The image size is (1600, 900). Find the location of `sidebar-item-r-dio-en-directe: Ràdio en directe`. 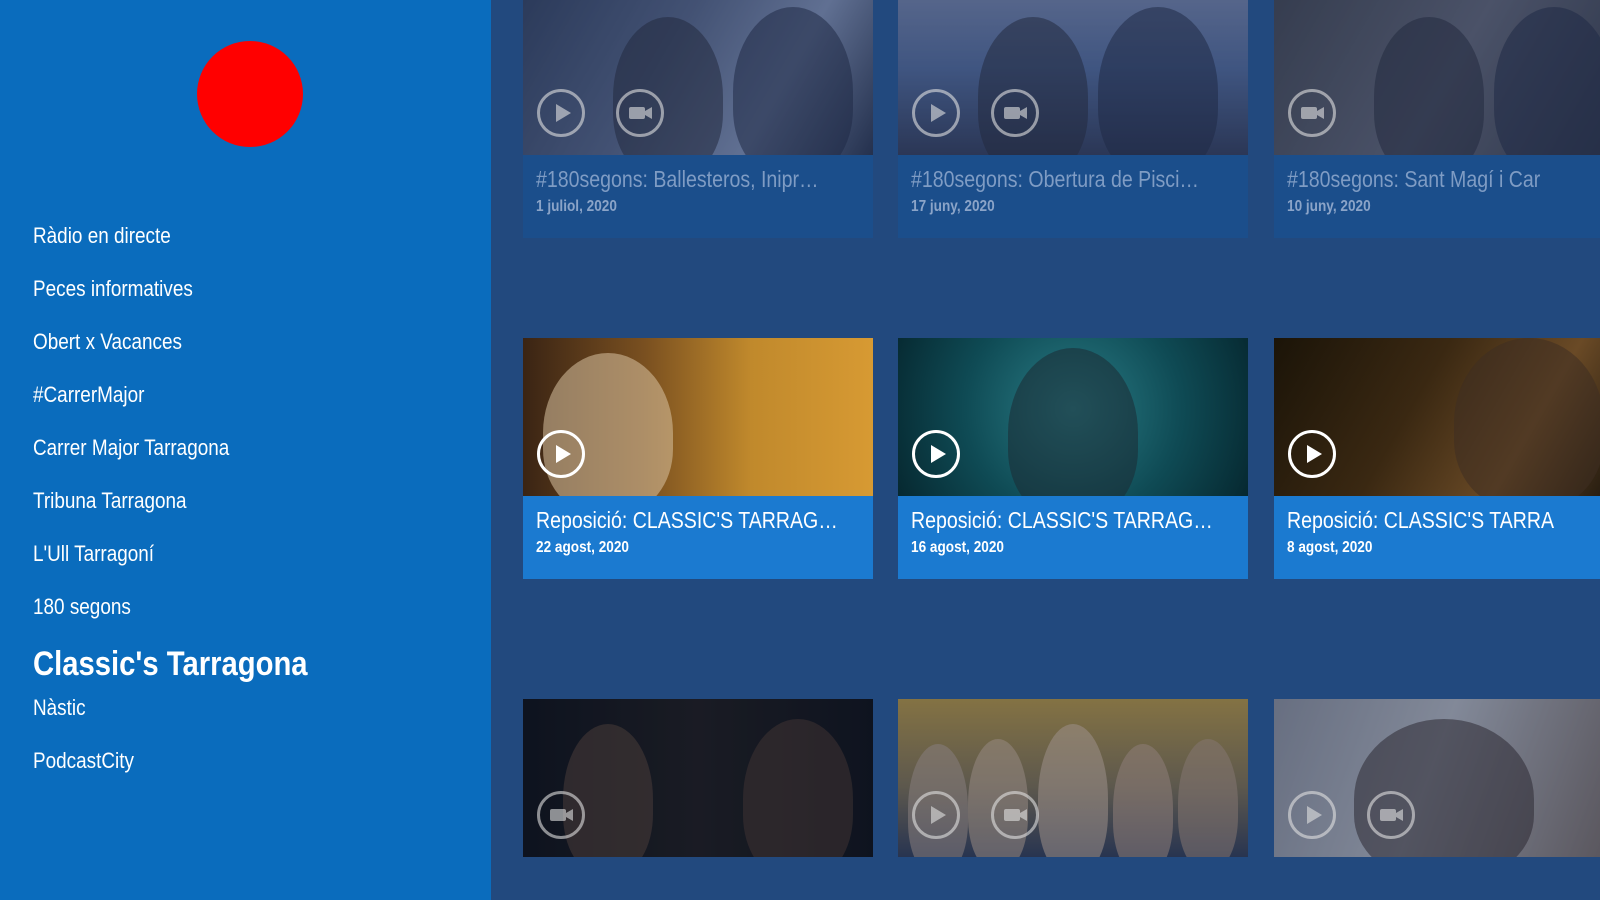

sidebar-item-r-dio-en-directe: Ràdio en directe is located at coordinates (170, 248).